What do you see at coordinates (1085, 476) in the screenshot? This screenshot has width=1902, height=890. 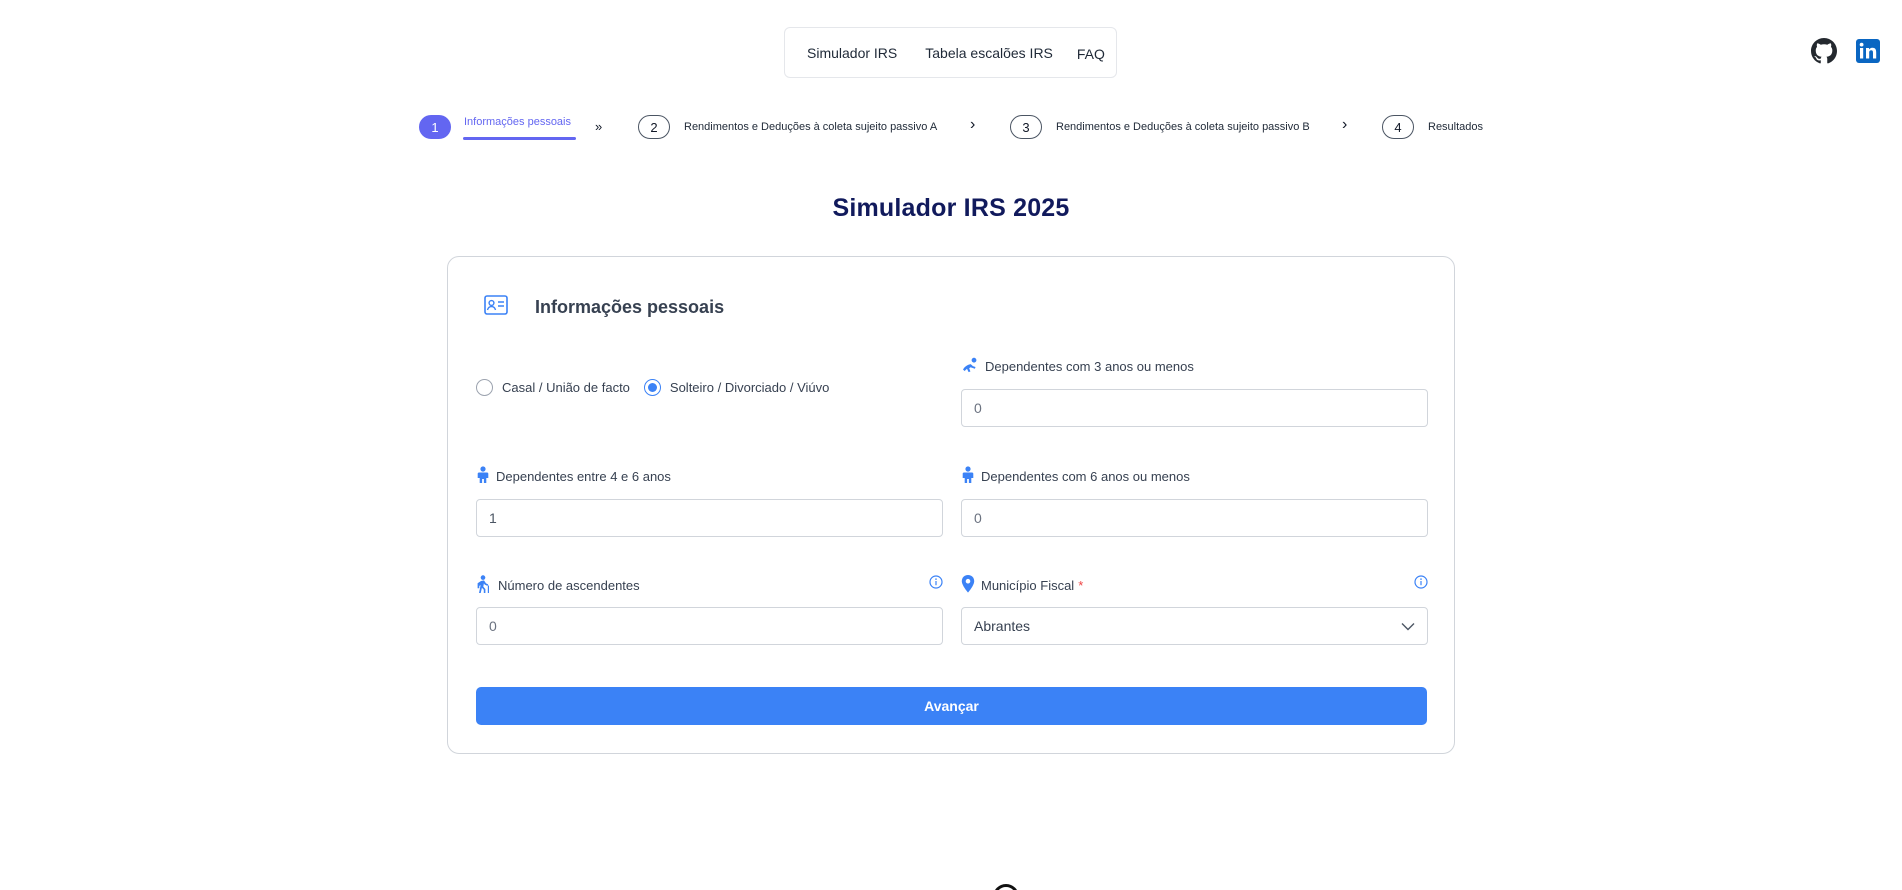 I see `dependents-6-or-less-label: Dependentes com 6 anos ou menos` at bounding box center [1085, 476].